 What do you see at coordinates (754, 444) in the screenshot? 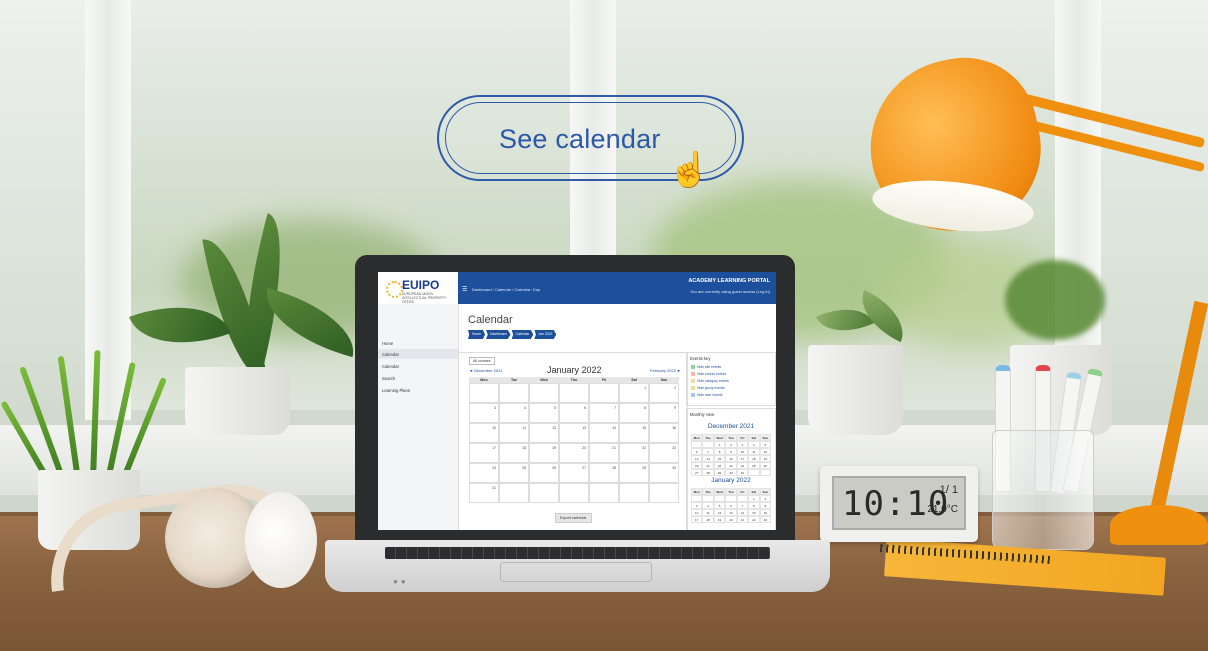
I see `mini-day-cell: 4` at bounding box center [754, 444].